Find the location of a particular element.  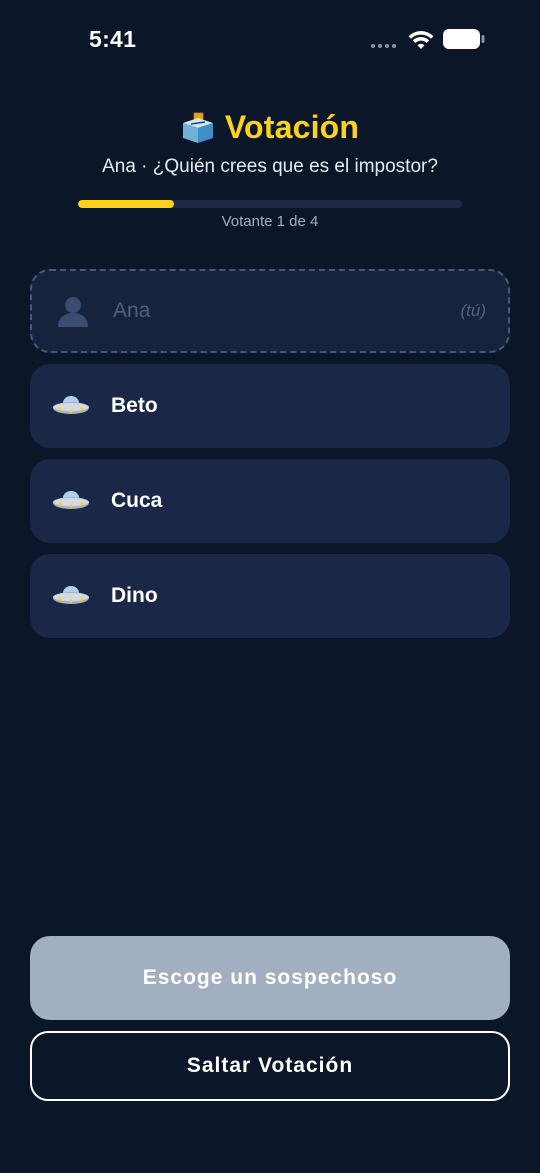

choose-suspect-button: Escoge un sospechoso is located at coordinates (270, 978).